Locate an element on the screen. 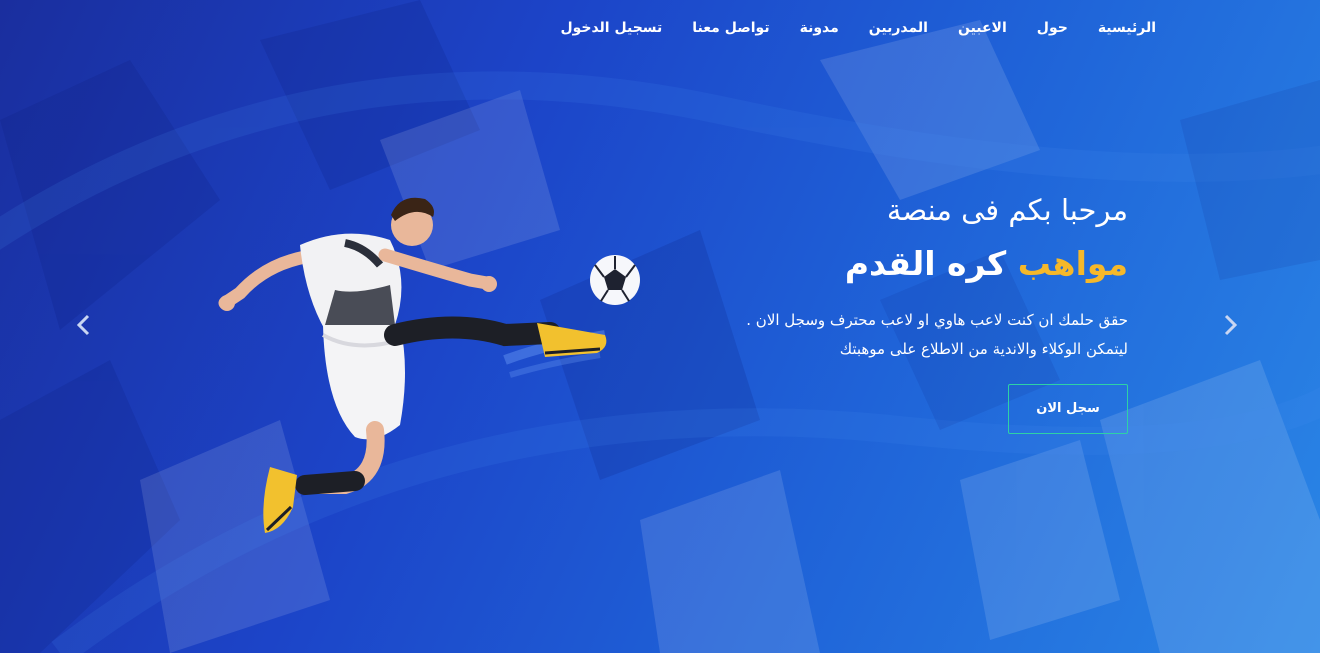  hero-subtitle: مرحبا بكم فى منصة is located at coordinates (1007, 210).